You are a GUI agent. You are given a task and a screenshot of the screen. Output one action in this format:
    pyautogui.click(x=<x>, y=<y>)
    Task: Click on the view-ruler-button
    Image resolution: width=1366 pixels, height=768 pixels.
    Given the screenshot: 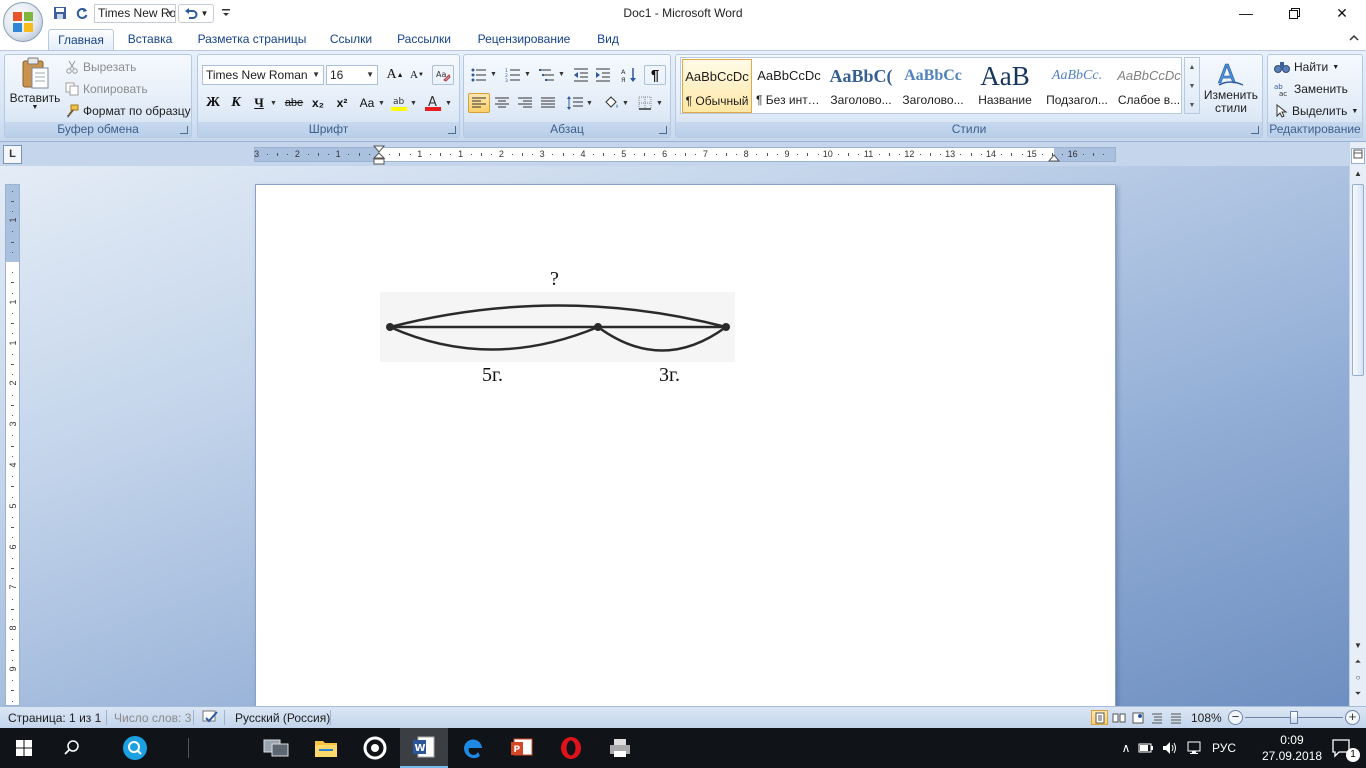 What is the action you would take?
    pyautogui.click(x=1358, y=156)
    